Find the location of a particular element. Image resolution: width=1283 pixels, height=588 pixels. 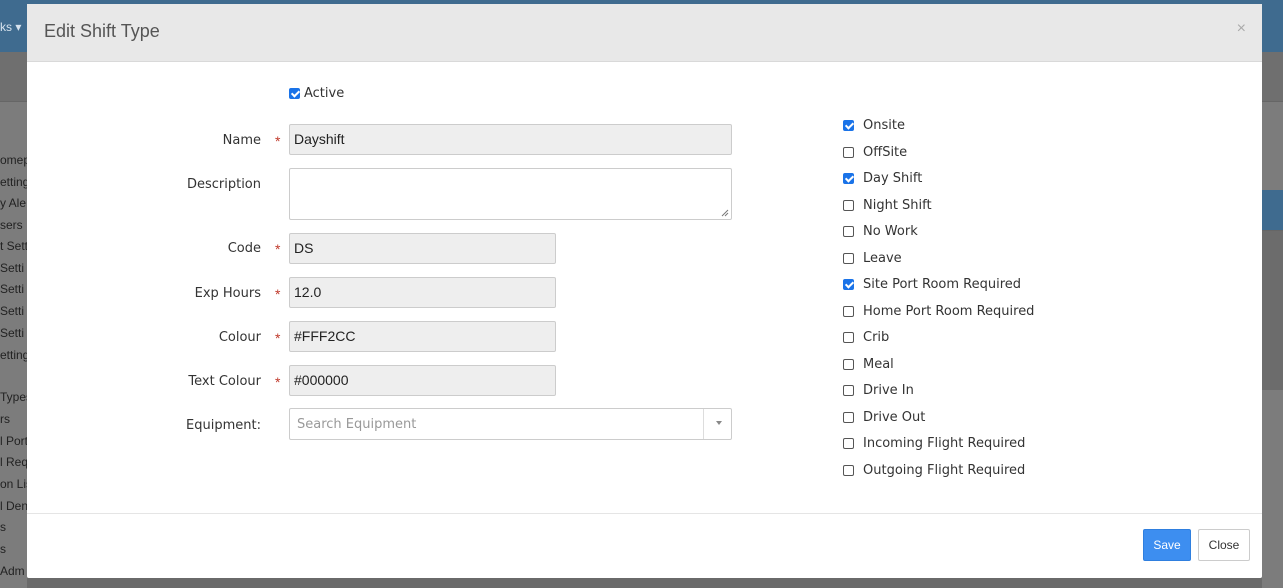

background-menu-item: ks ▾ is located at coordinates (11, 27).